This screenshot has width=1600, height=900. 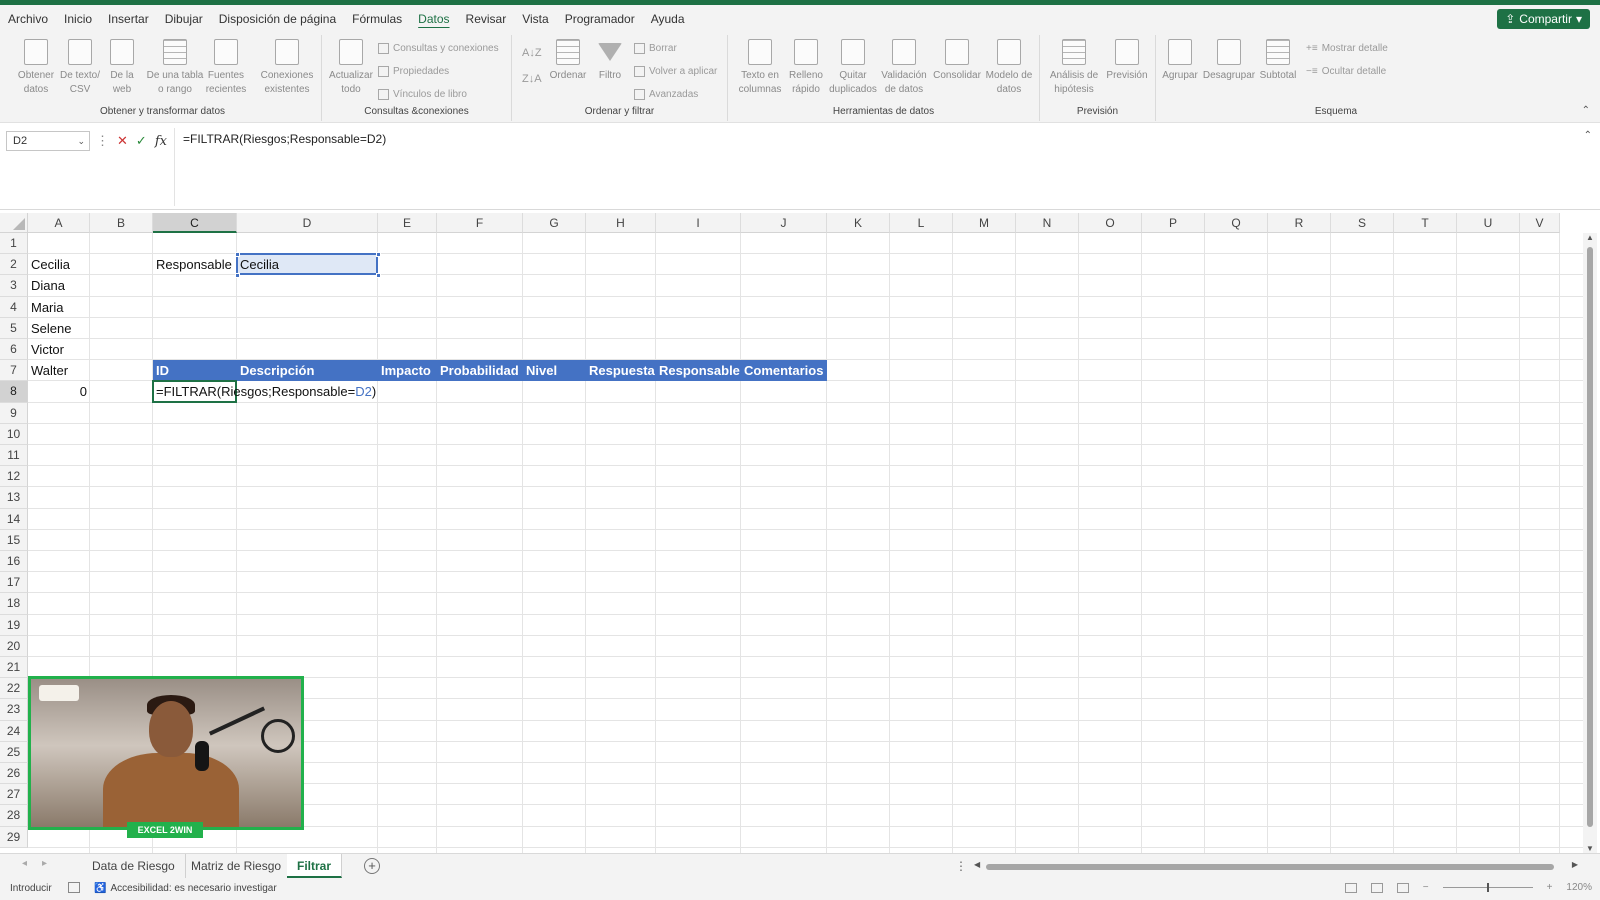 What do you see at coordinates (14, 731) in the screenshot?
I see `row-header-24: 24` at bounding box center [14, 731].